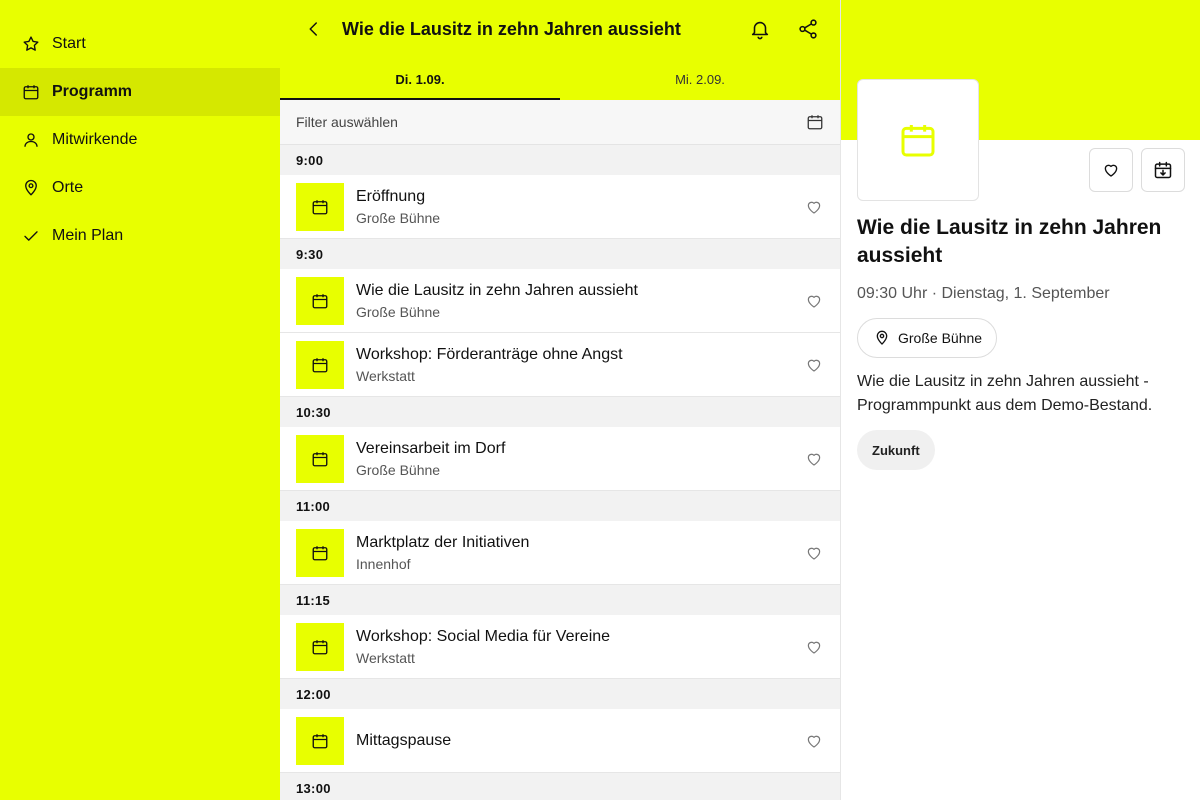  What do you see at coordinates (483, 636) in the screenshot?
I see `event-name: Workshop: Social Media für Vereine` at bounding box center [483, 636].